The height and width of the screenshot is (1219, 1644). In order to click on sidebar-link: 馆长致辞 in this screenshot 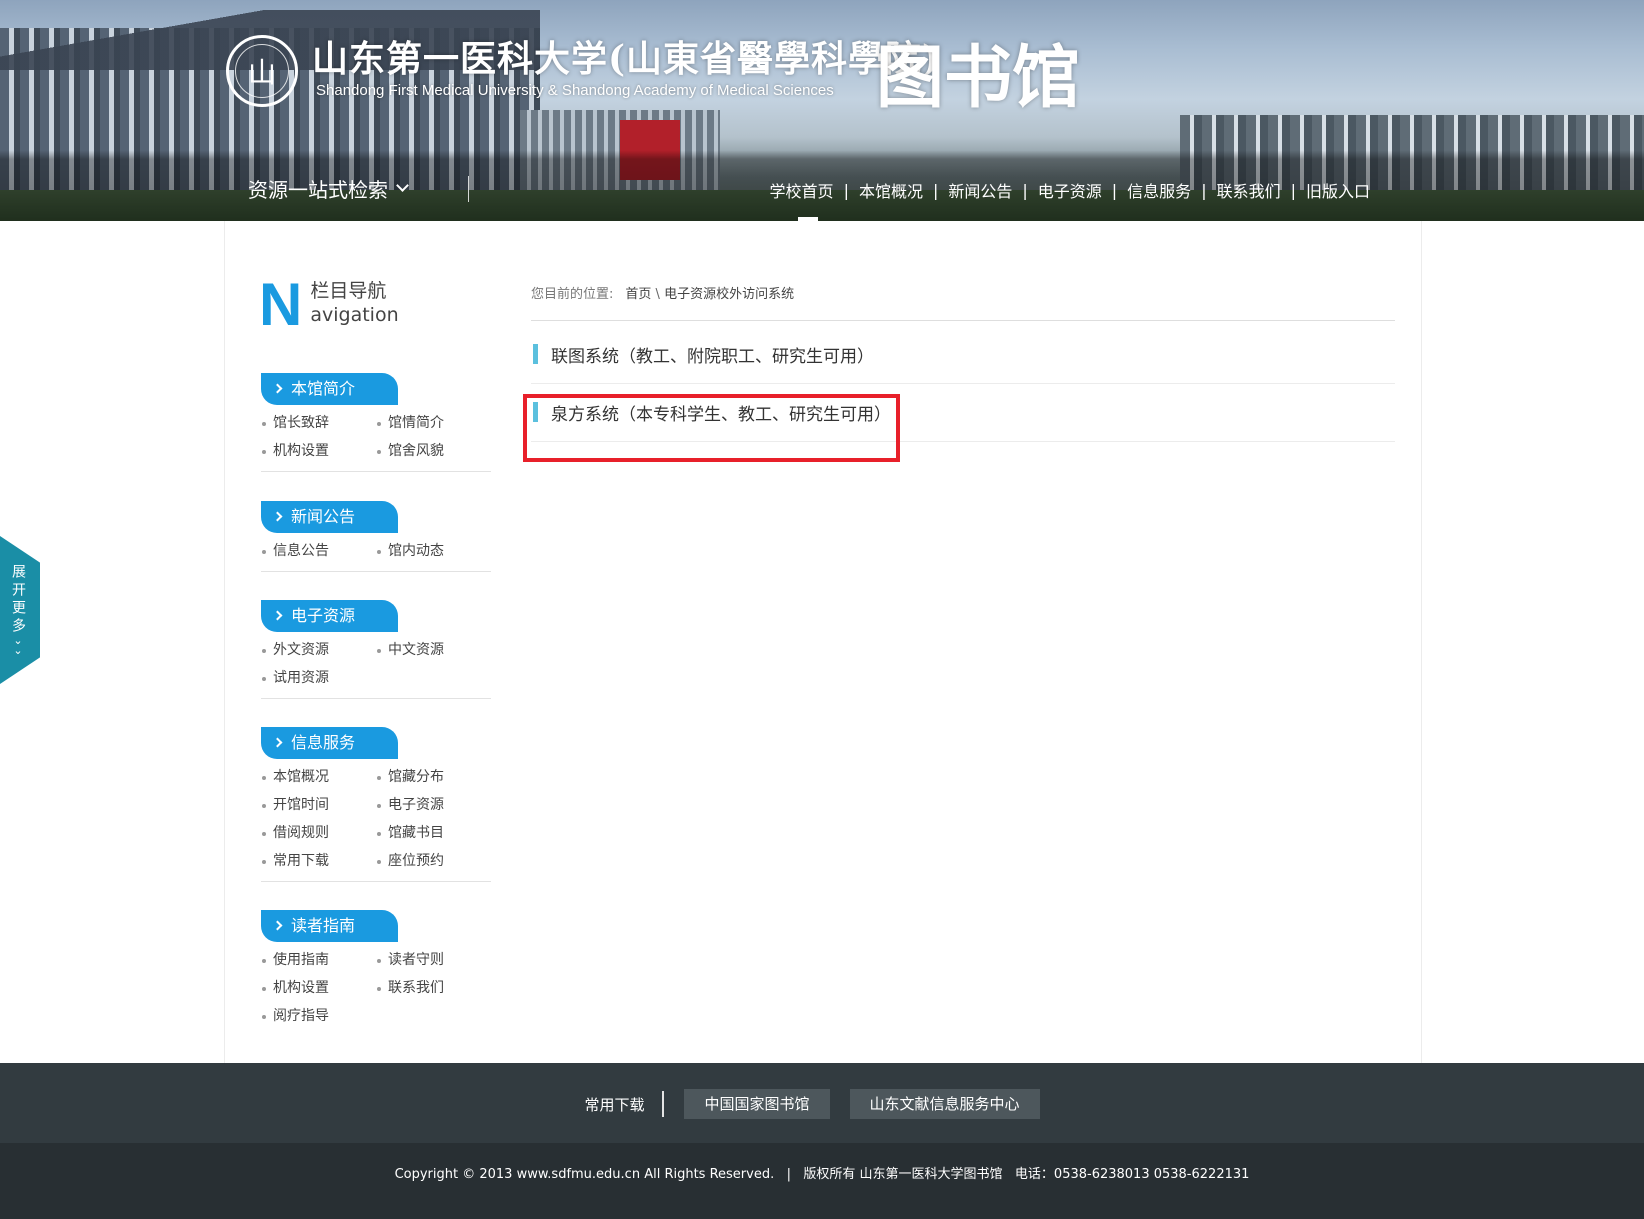, I will do `click(318, 423)`.